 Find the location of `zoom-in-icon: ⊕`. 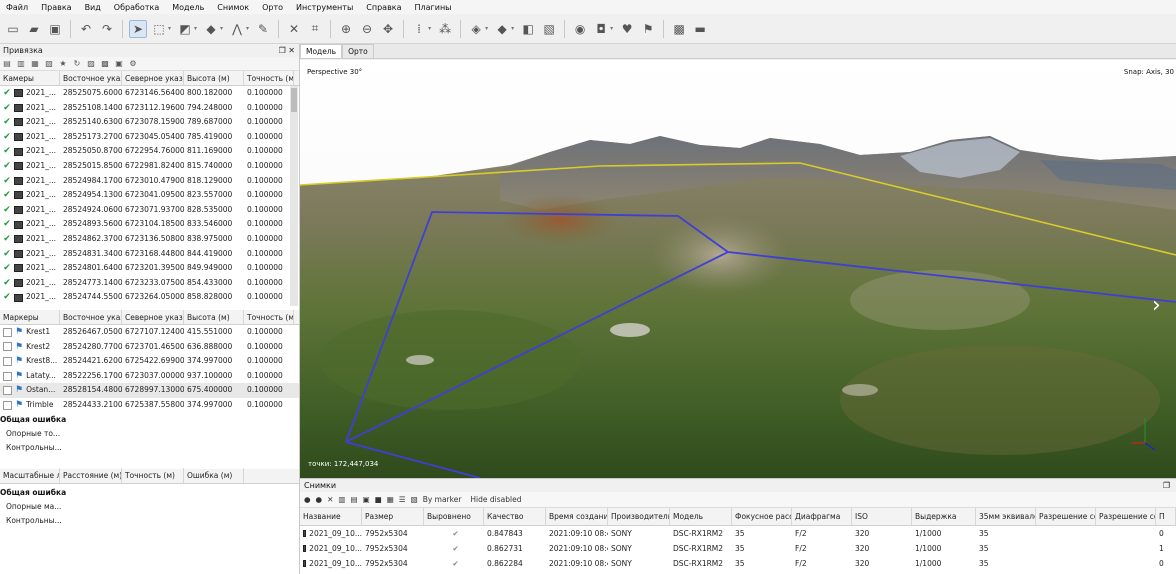

zoom-in-icon: ⊕ is located at coordinates (346, 29).